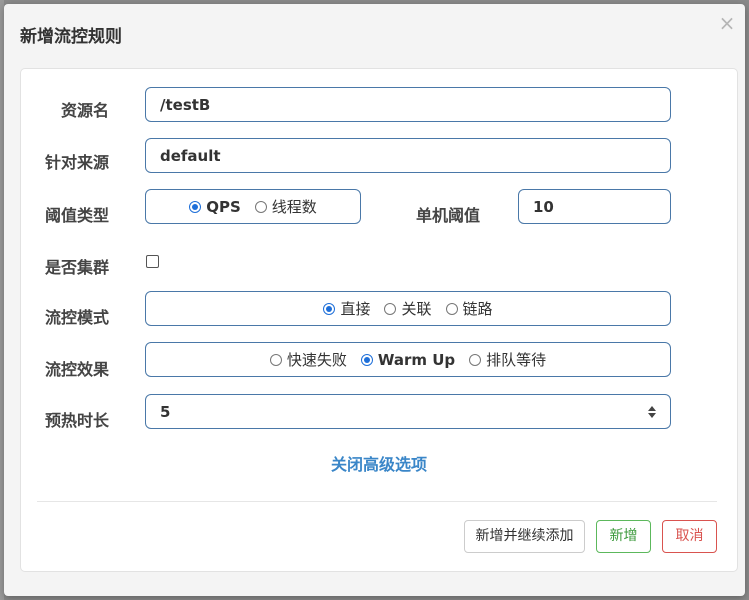 Image resolution: width=749 pixels, height=600 pixels. I want to click on advanced-options-toggle: 关闭高级选项, so click(379, 463).